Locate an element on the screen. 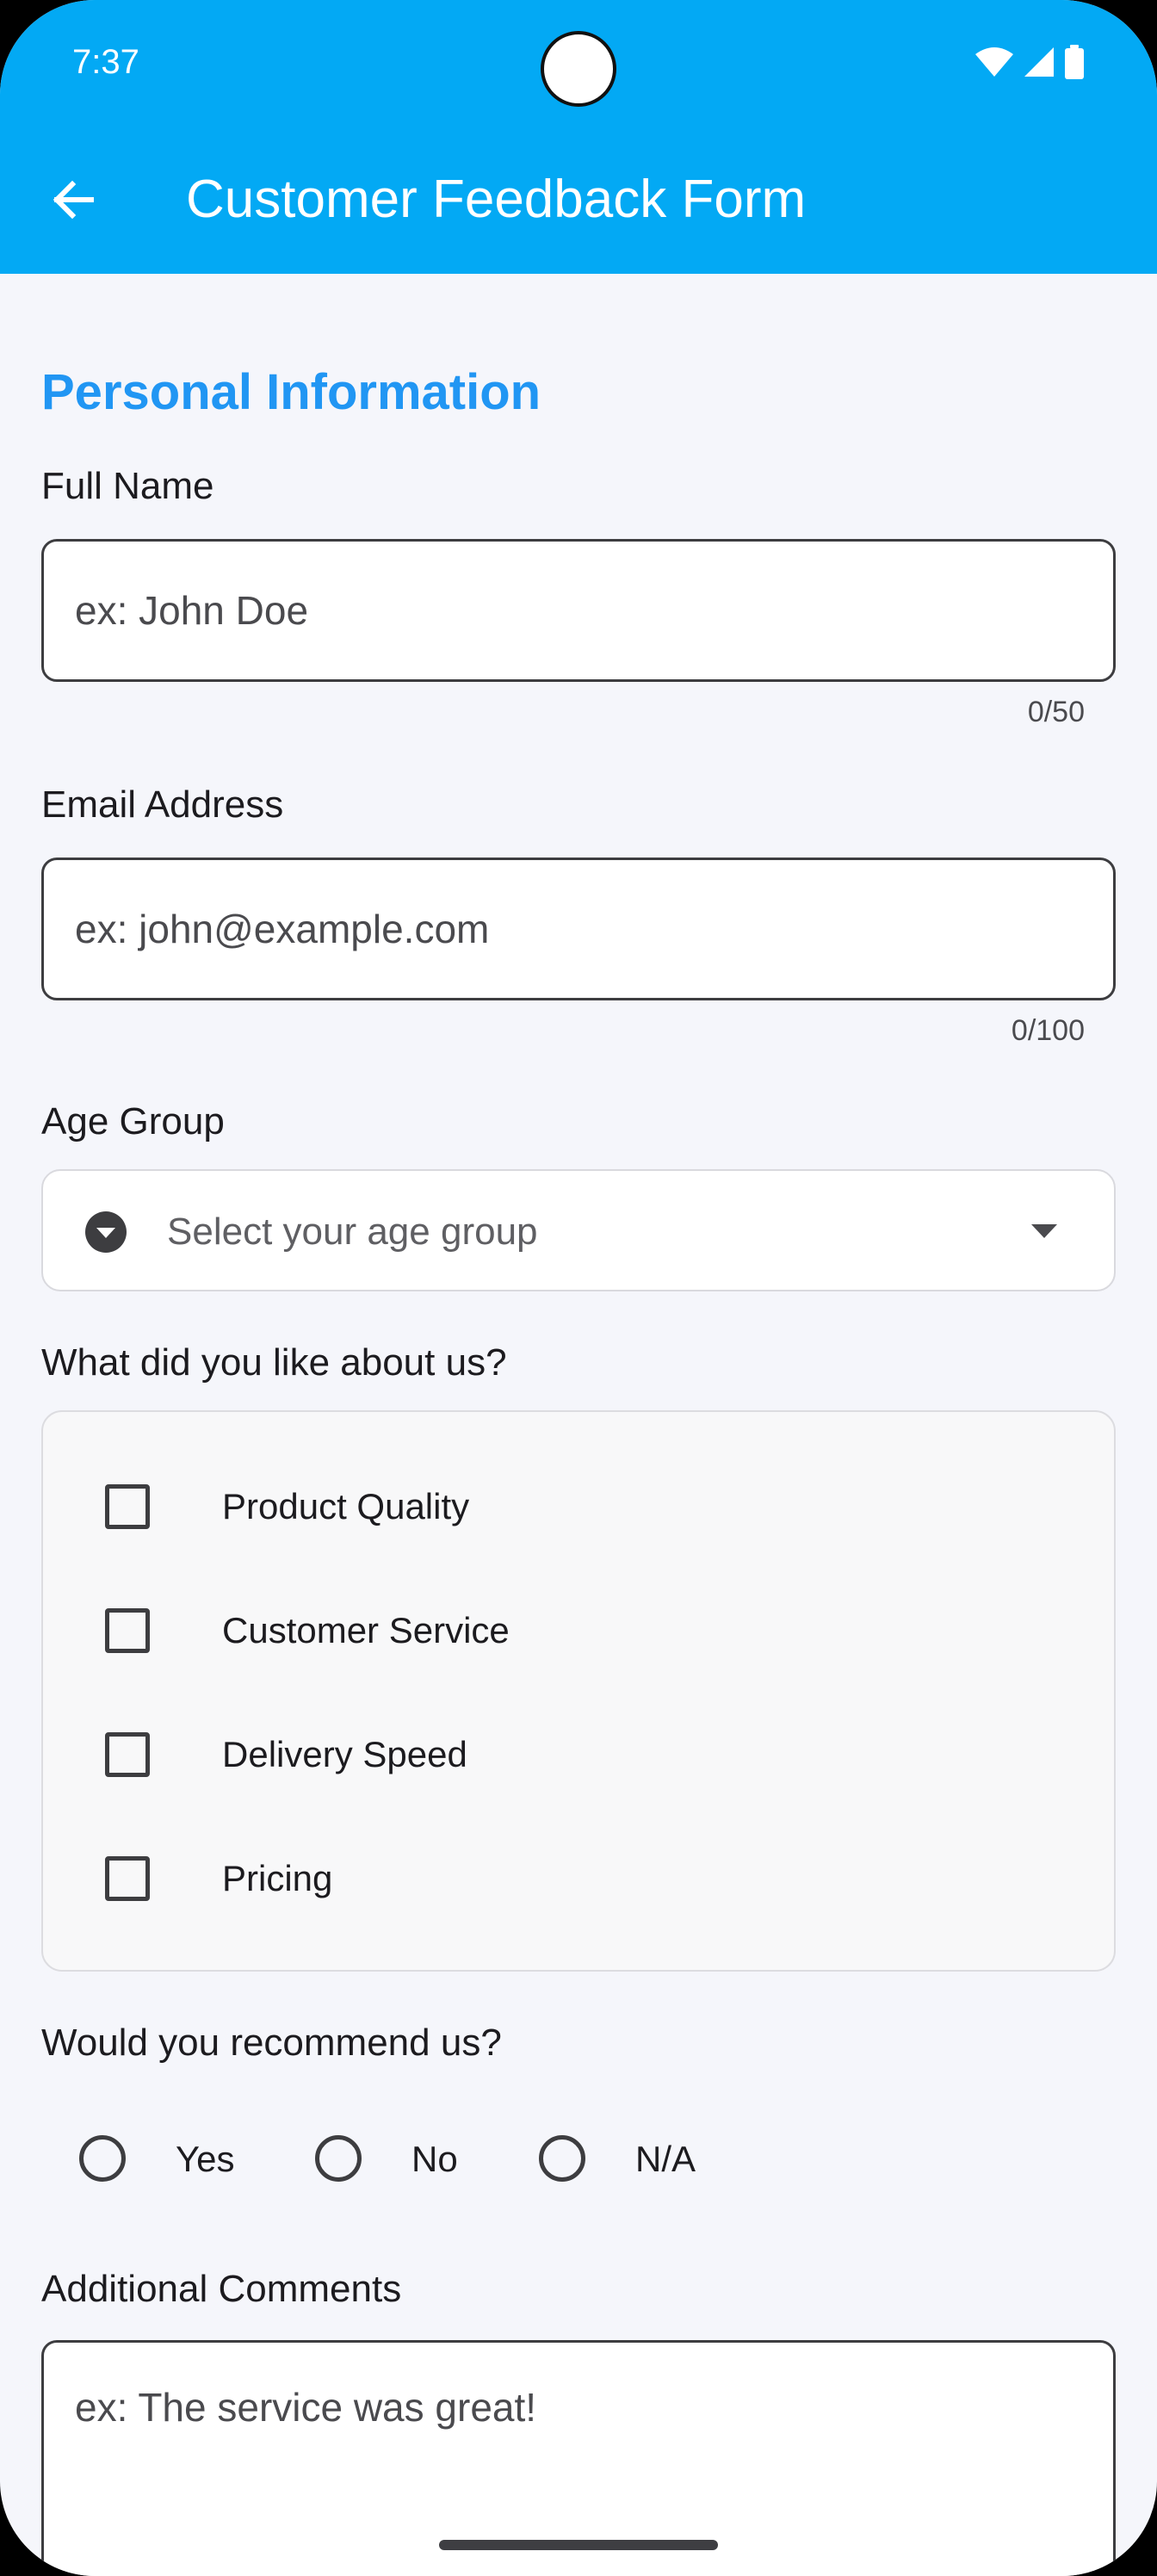 The image size is (1157, 2576). radio-na is located at coordinates (562, 2158).